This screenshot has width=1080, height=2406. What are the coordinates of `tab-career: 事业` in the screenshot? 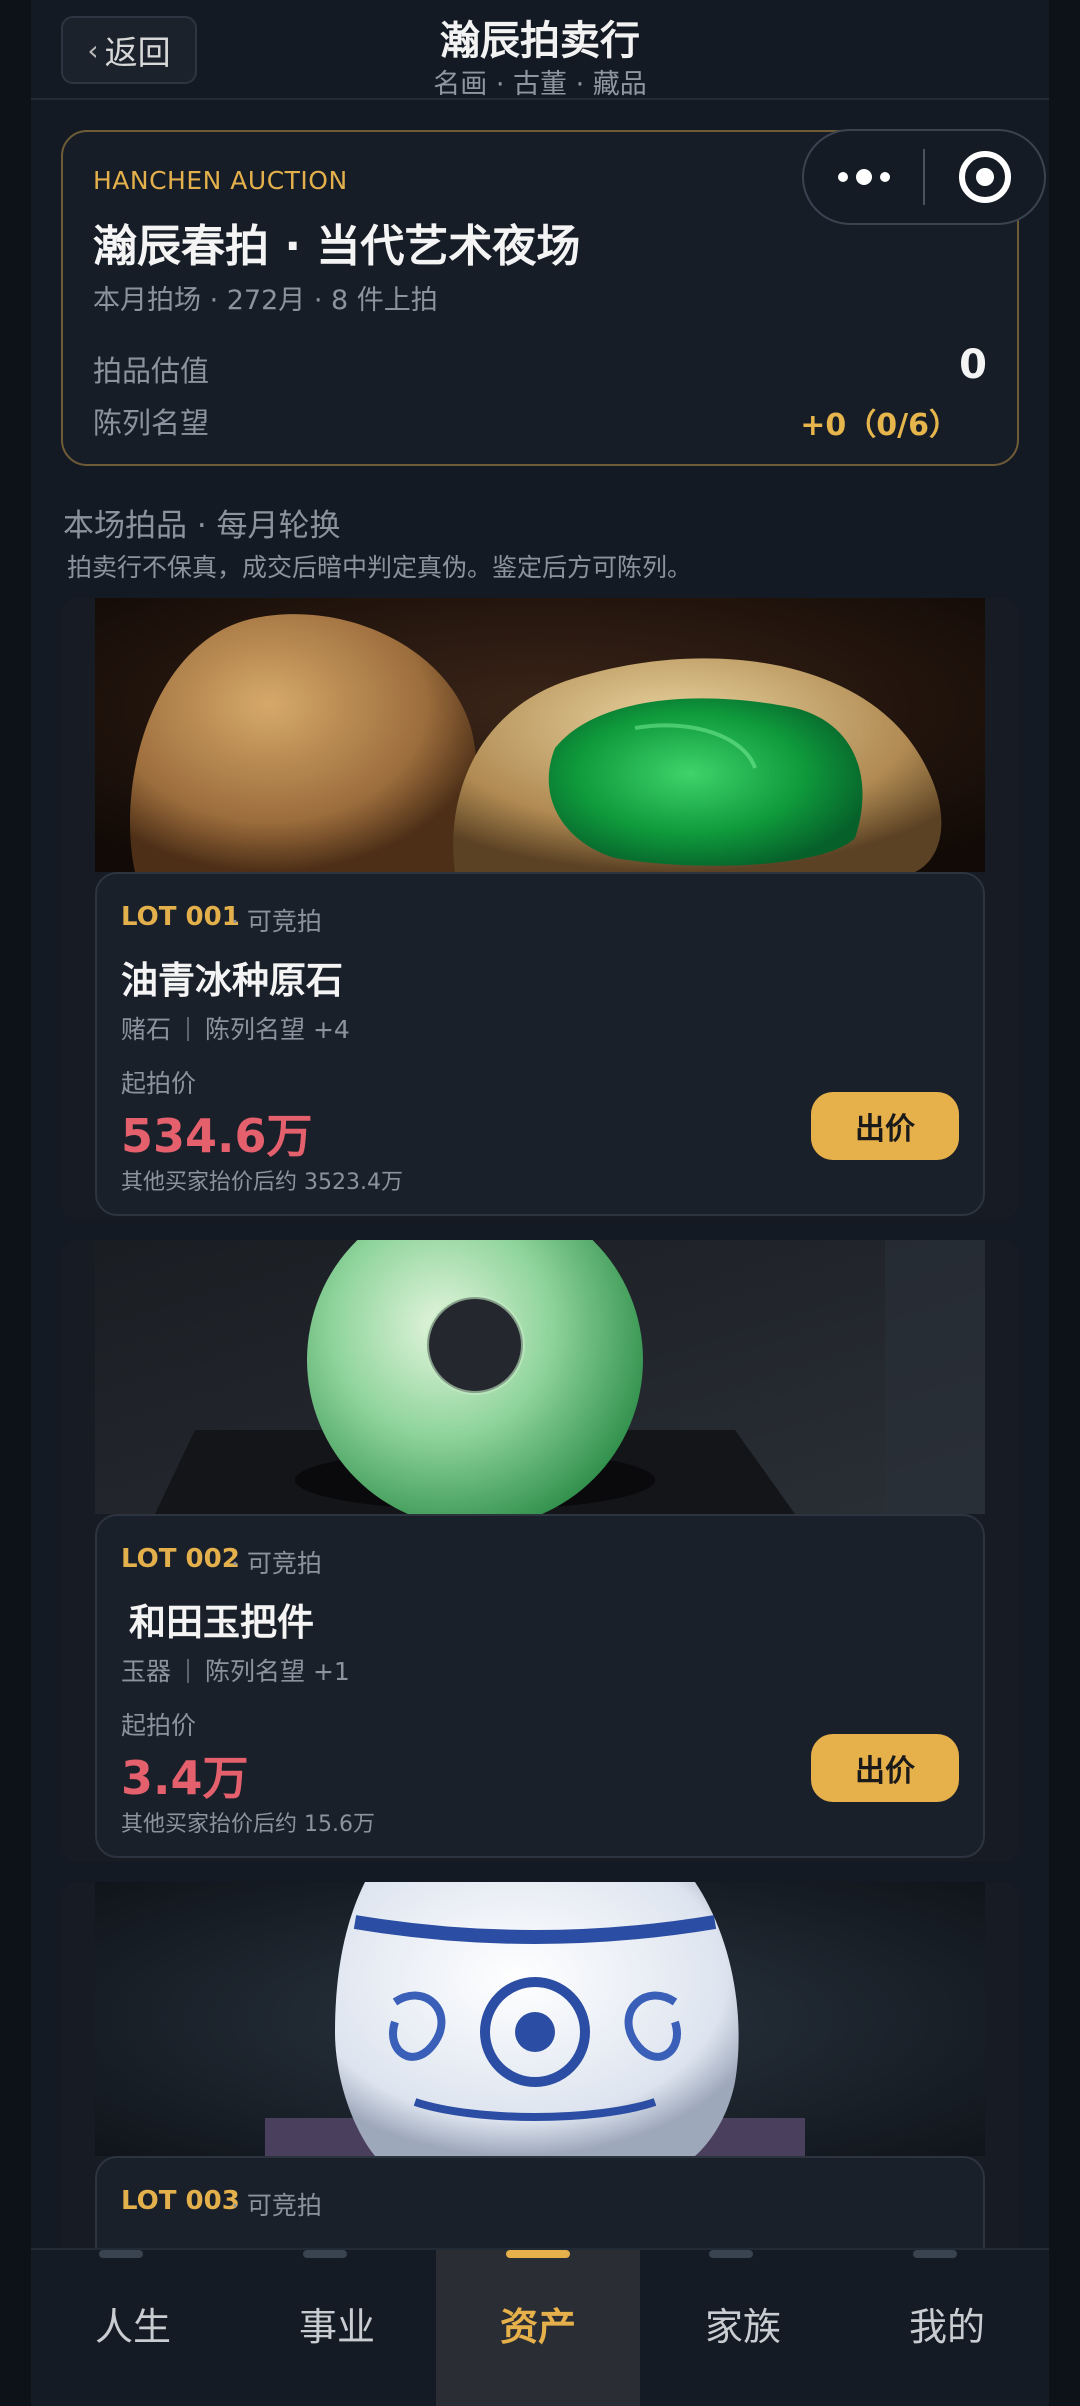 It's located at (337, 2328).